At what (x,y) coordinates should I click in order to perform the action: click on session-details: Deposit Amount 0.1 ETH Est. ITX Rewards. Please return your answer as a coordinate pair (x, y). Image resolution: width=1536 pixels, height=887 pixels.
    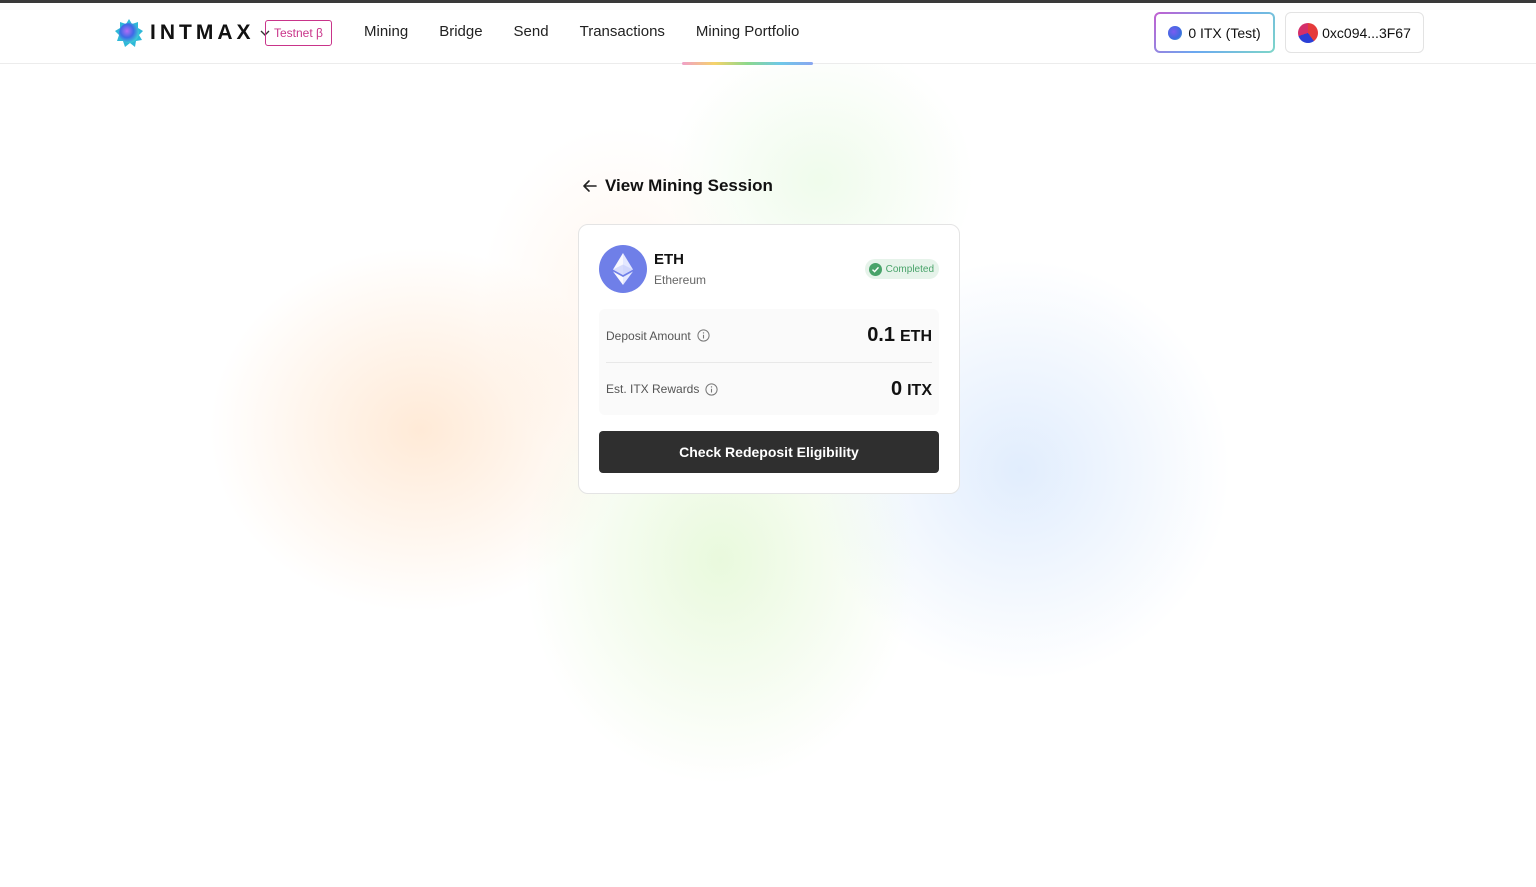
    Looking at the image, I should click on (769, 362).